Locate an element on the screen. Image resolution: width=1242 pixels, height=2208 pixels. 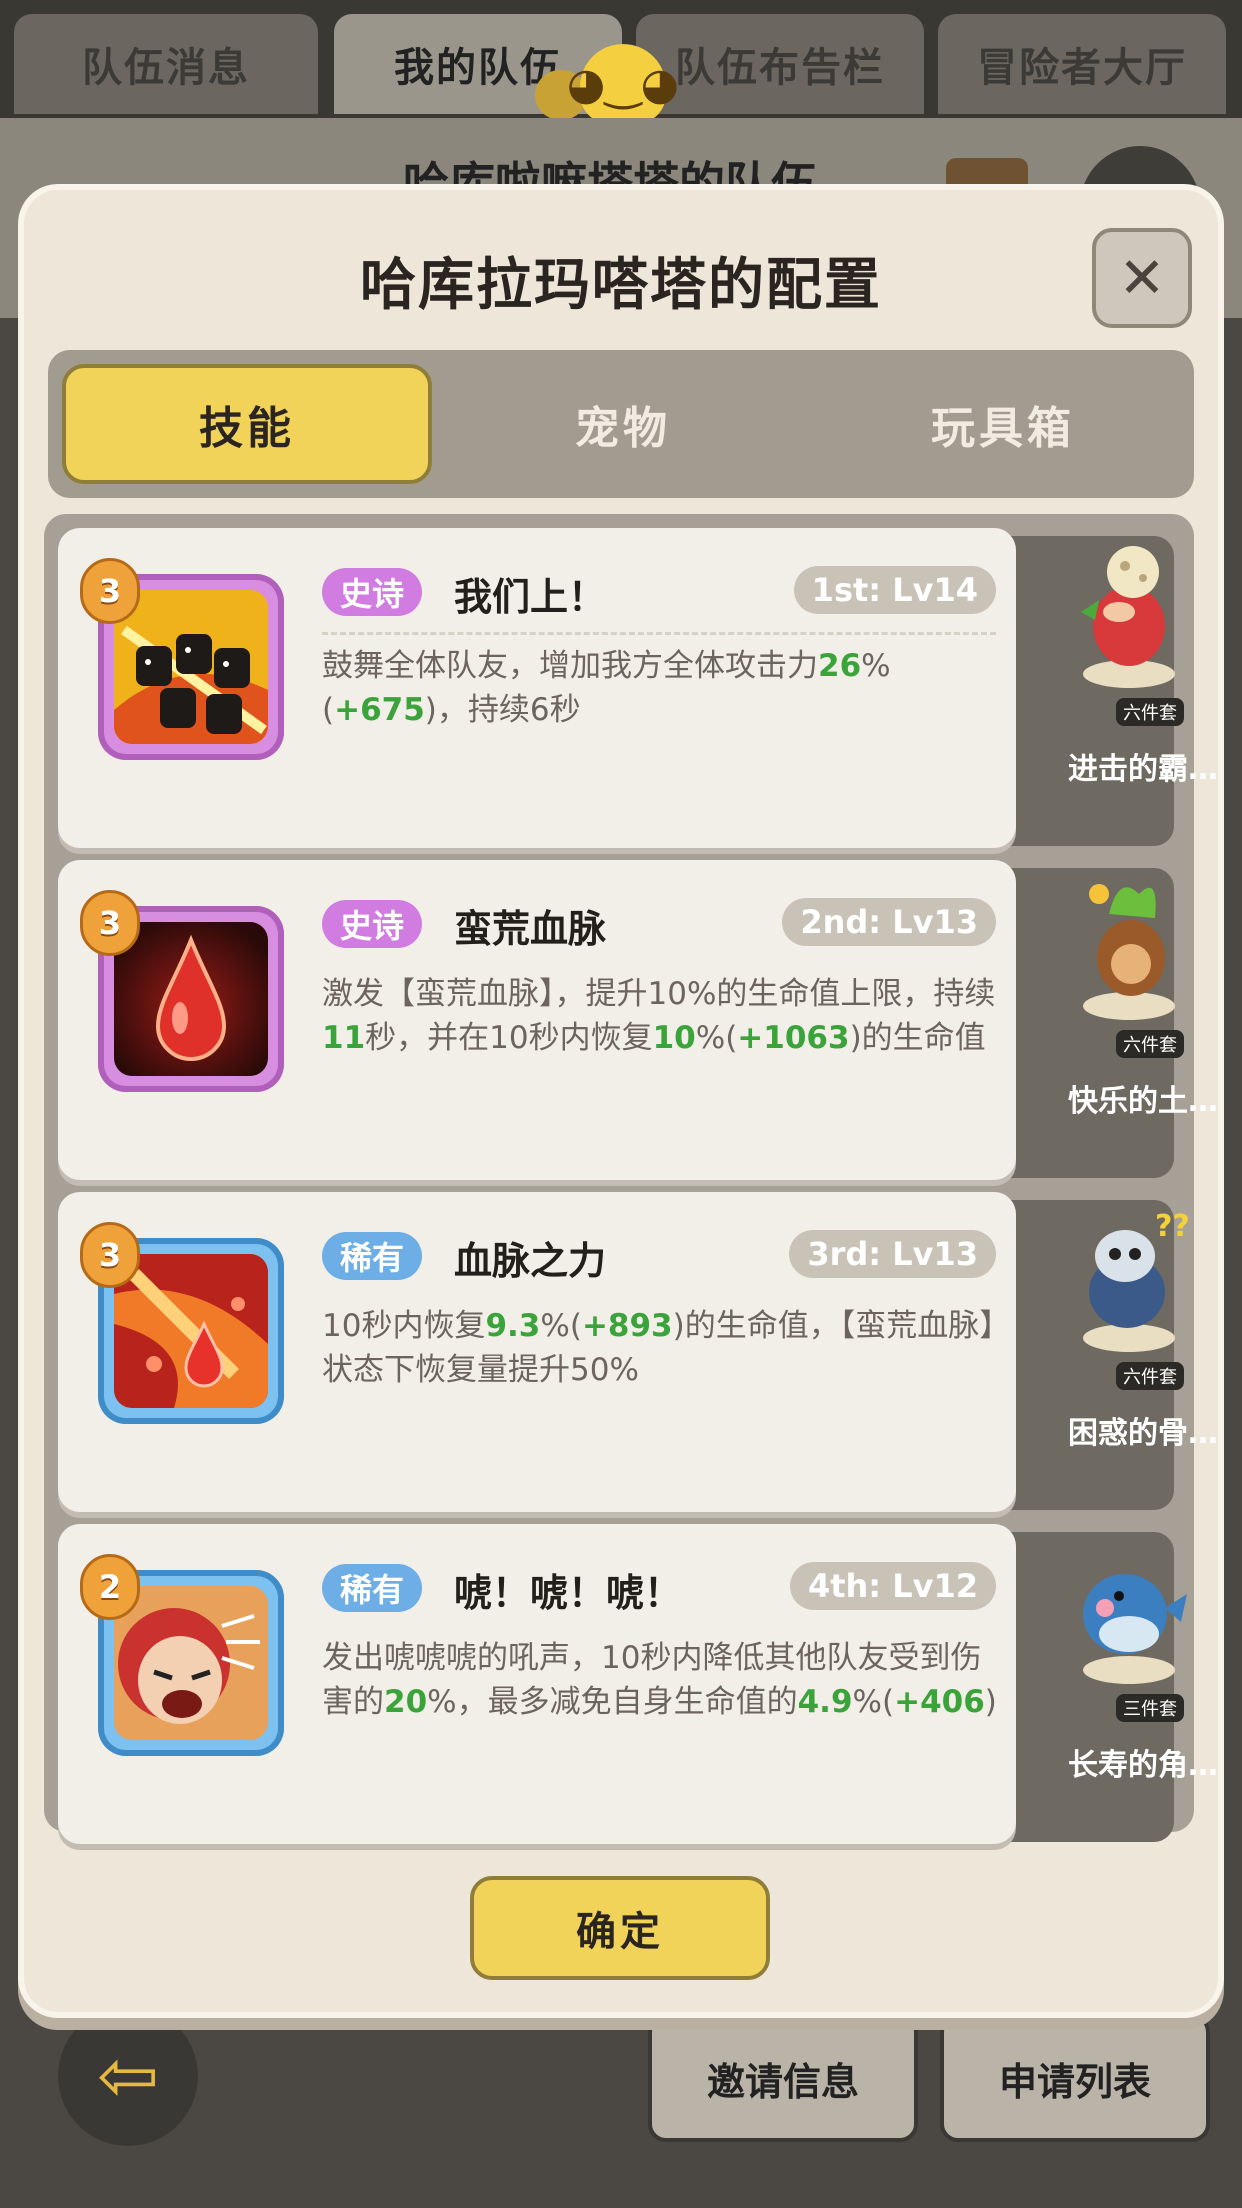
highlight-value: 10 is located at coordinates (674, 1038).